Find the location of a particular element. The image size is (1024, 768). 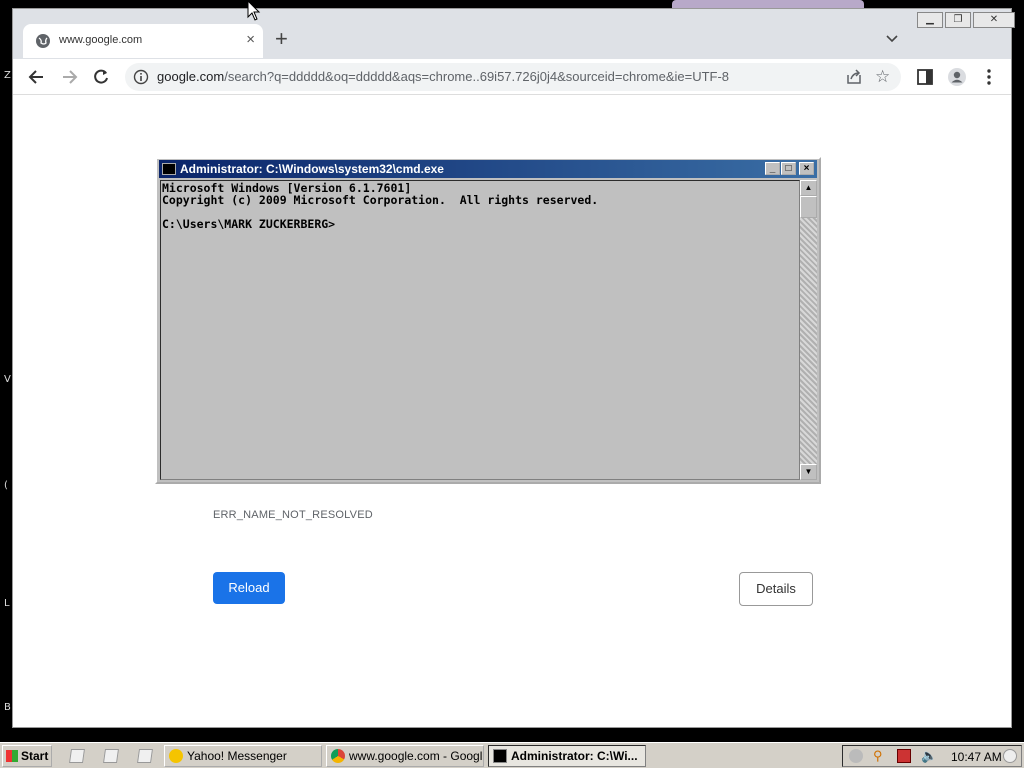

network-tray-icon is located at coordinates (904, 756).